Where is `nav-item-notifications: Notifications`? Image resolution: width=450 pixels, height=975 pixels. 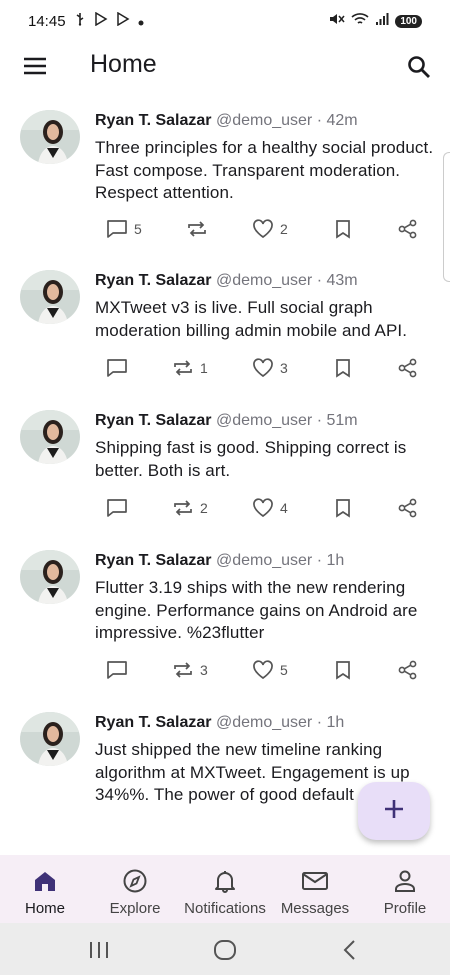
nav-item-notifications: Notifications is located at coordinates (225, 889).